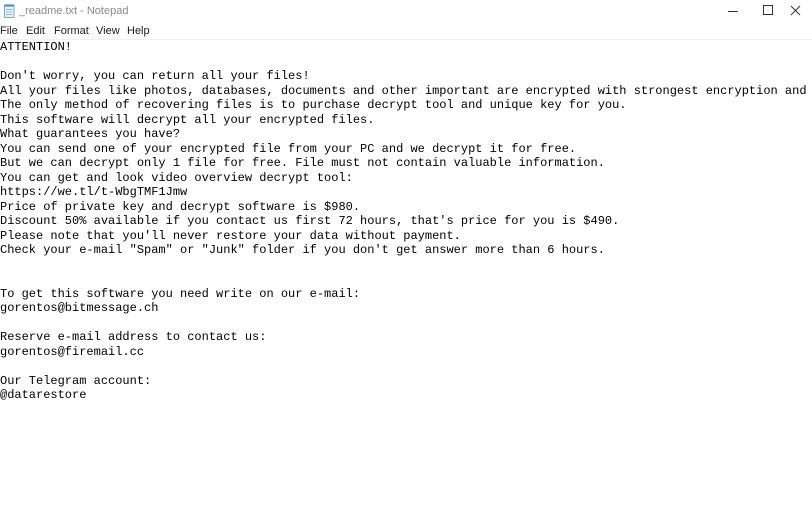  Describe the element at coordinates (76, 380) in the screenshot. I see `text-line: Our Telegram account:` at that location.